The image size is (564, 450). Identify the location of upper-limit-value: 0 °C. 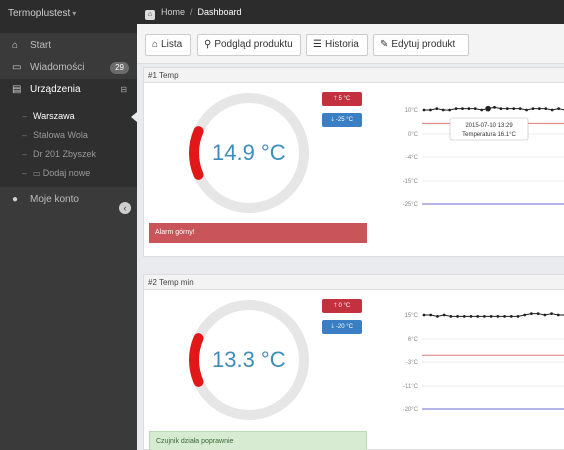
(344, 306).